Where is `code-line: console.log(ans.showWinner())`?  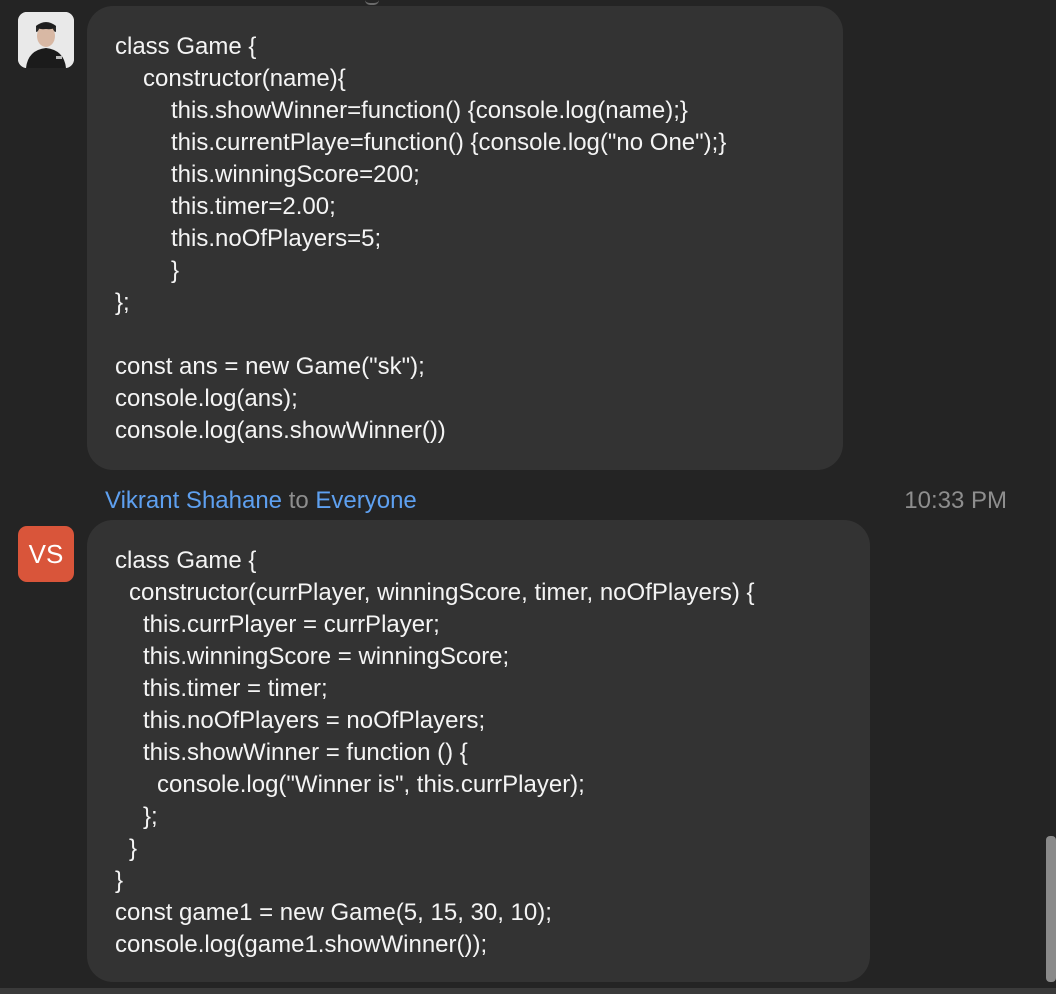 code-line: console.log(ans.showWinner()) is located at coordinates (280, 430).